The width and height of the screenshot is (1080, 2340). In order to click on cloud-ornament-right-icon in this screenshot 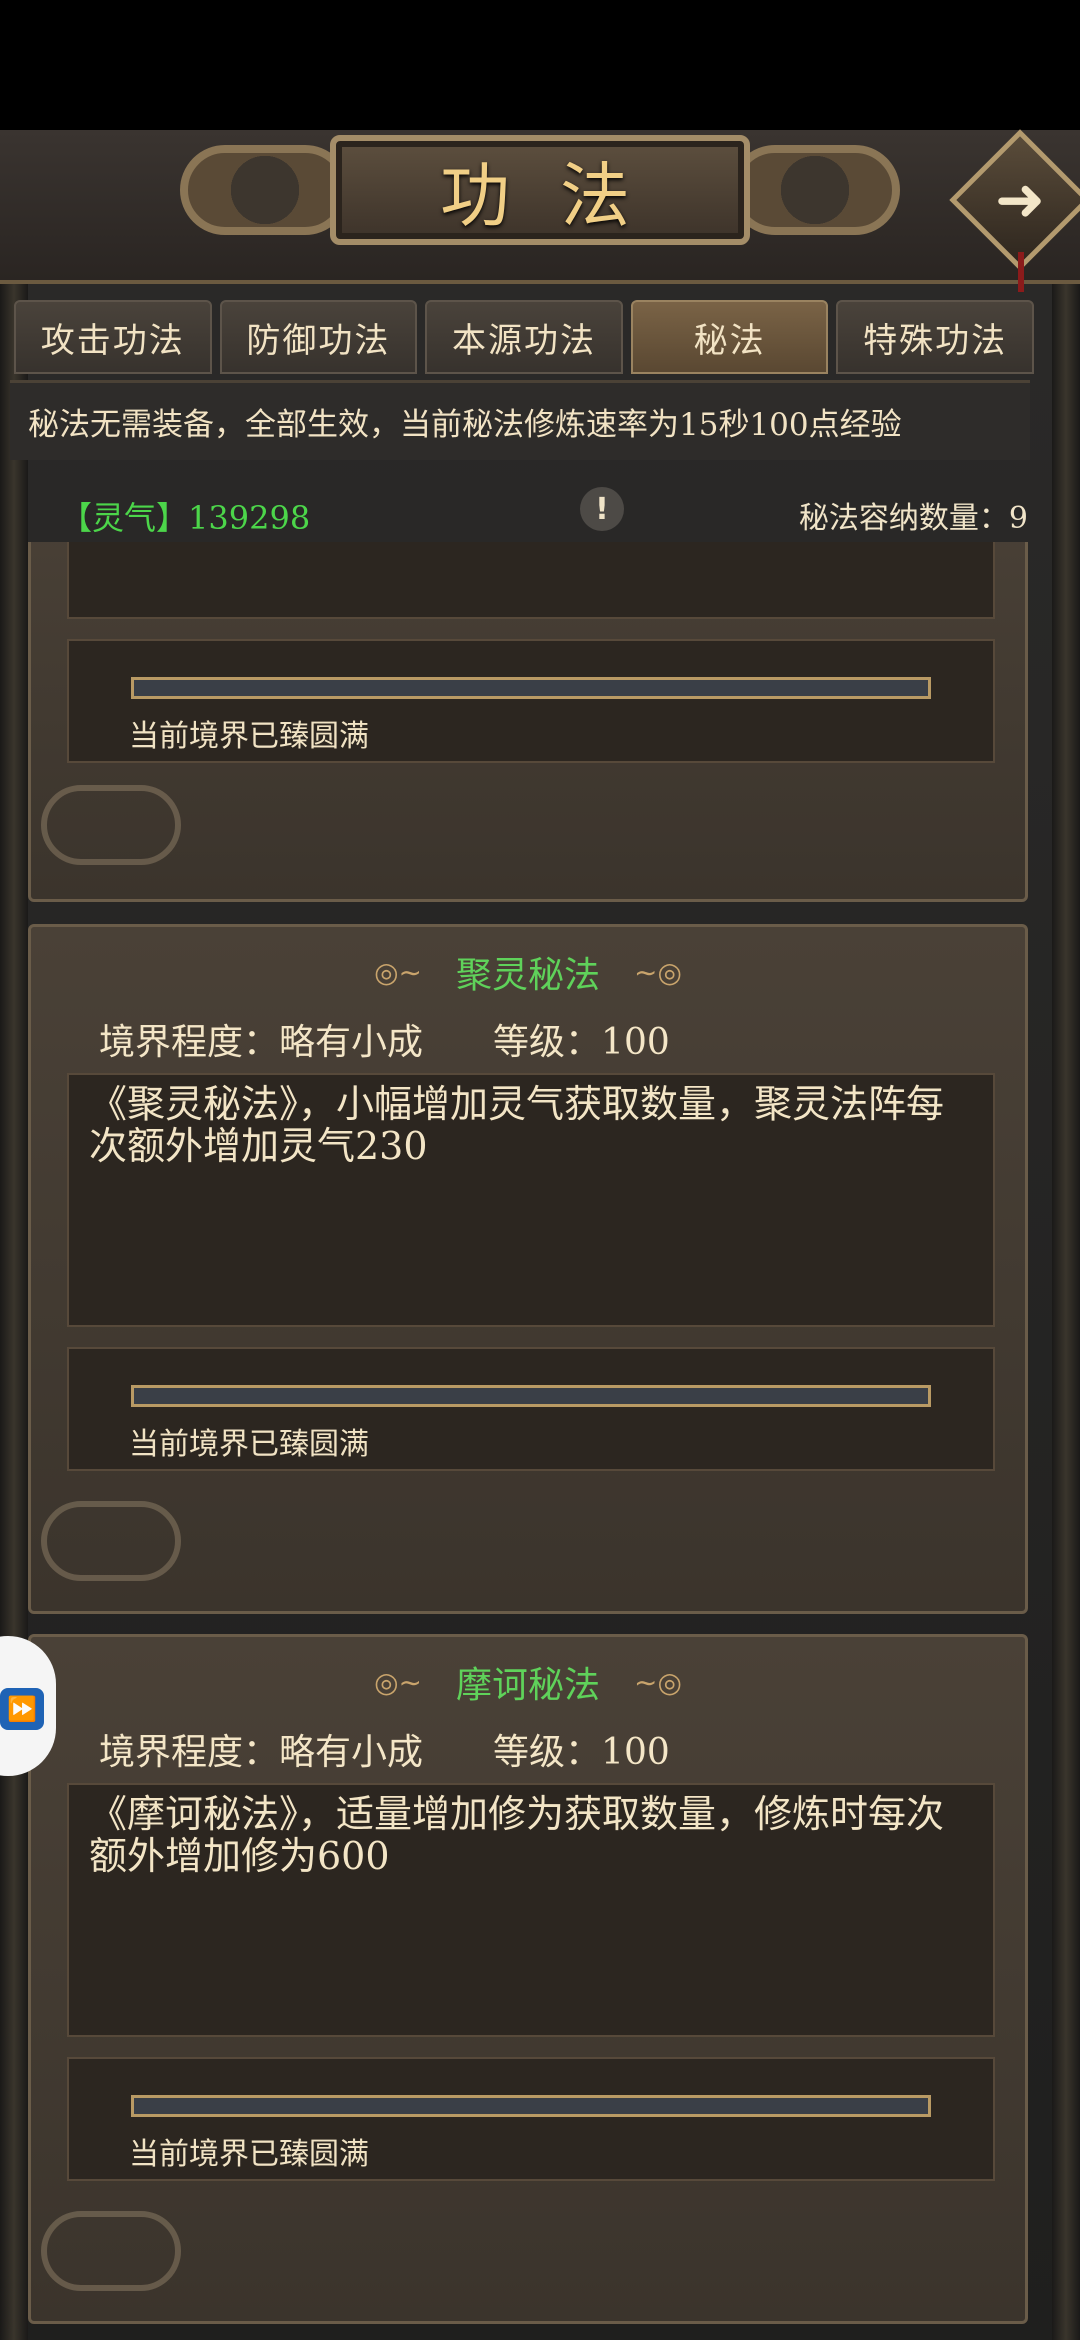, I will do `click(815, 190)`.